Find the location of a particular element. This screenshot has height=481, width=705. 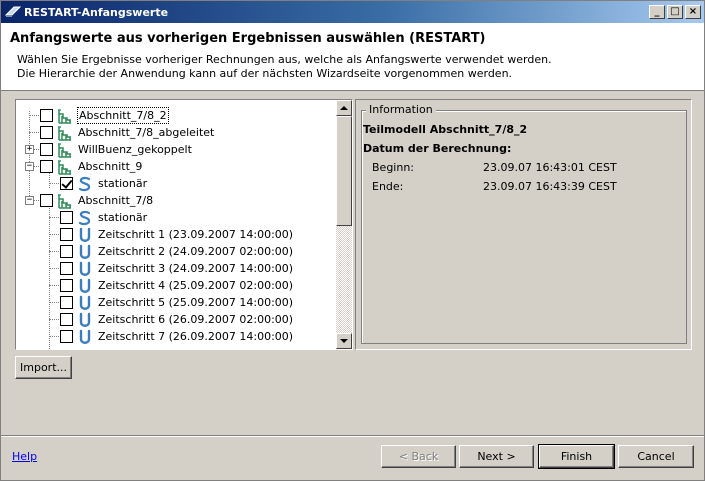

tree-item-label: Abschnitt_7/8_2 is located at coordinates (123, 115).